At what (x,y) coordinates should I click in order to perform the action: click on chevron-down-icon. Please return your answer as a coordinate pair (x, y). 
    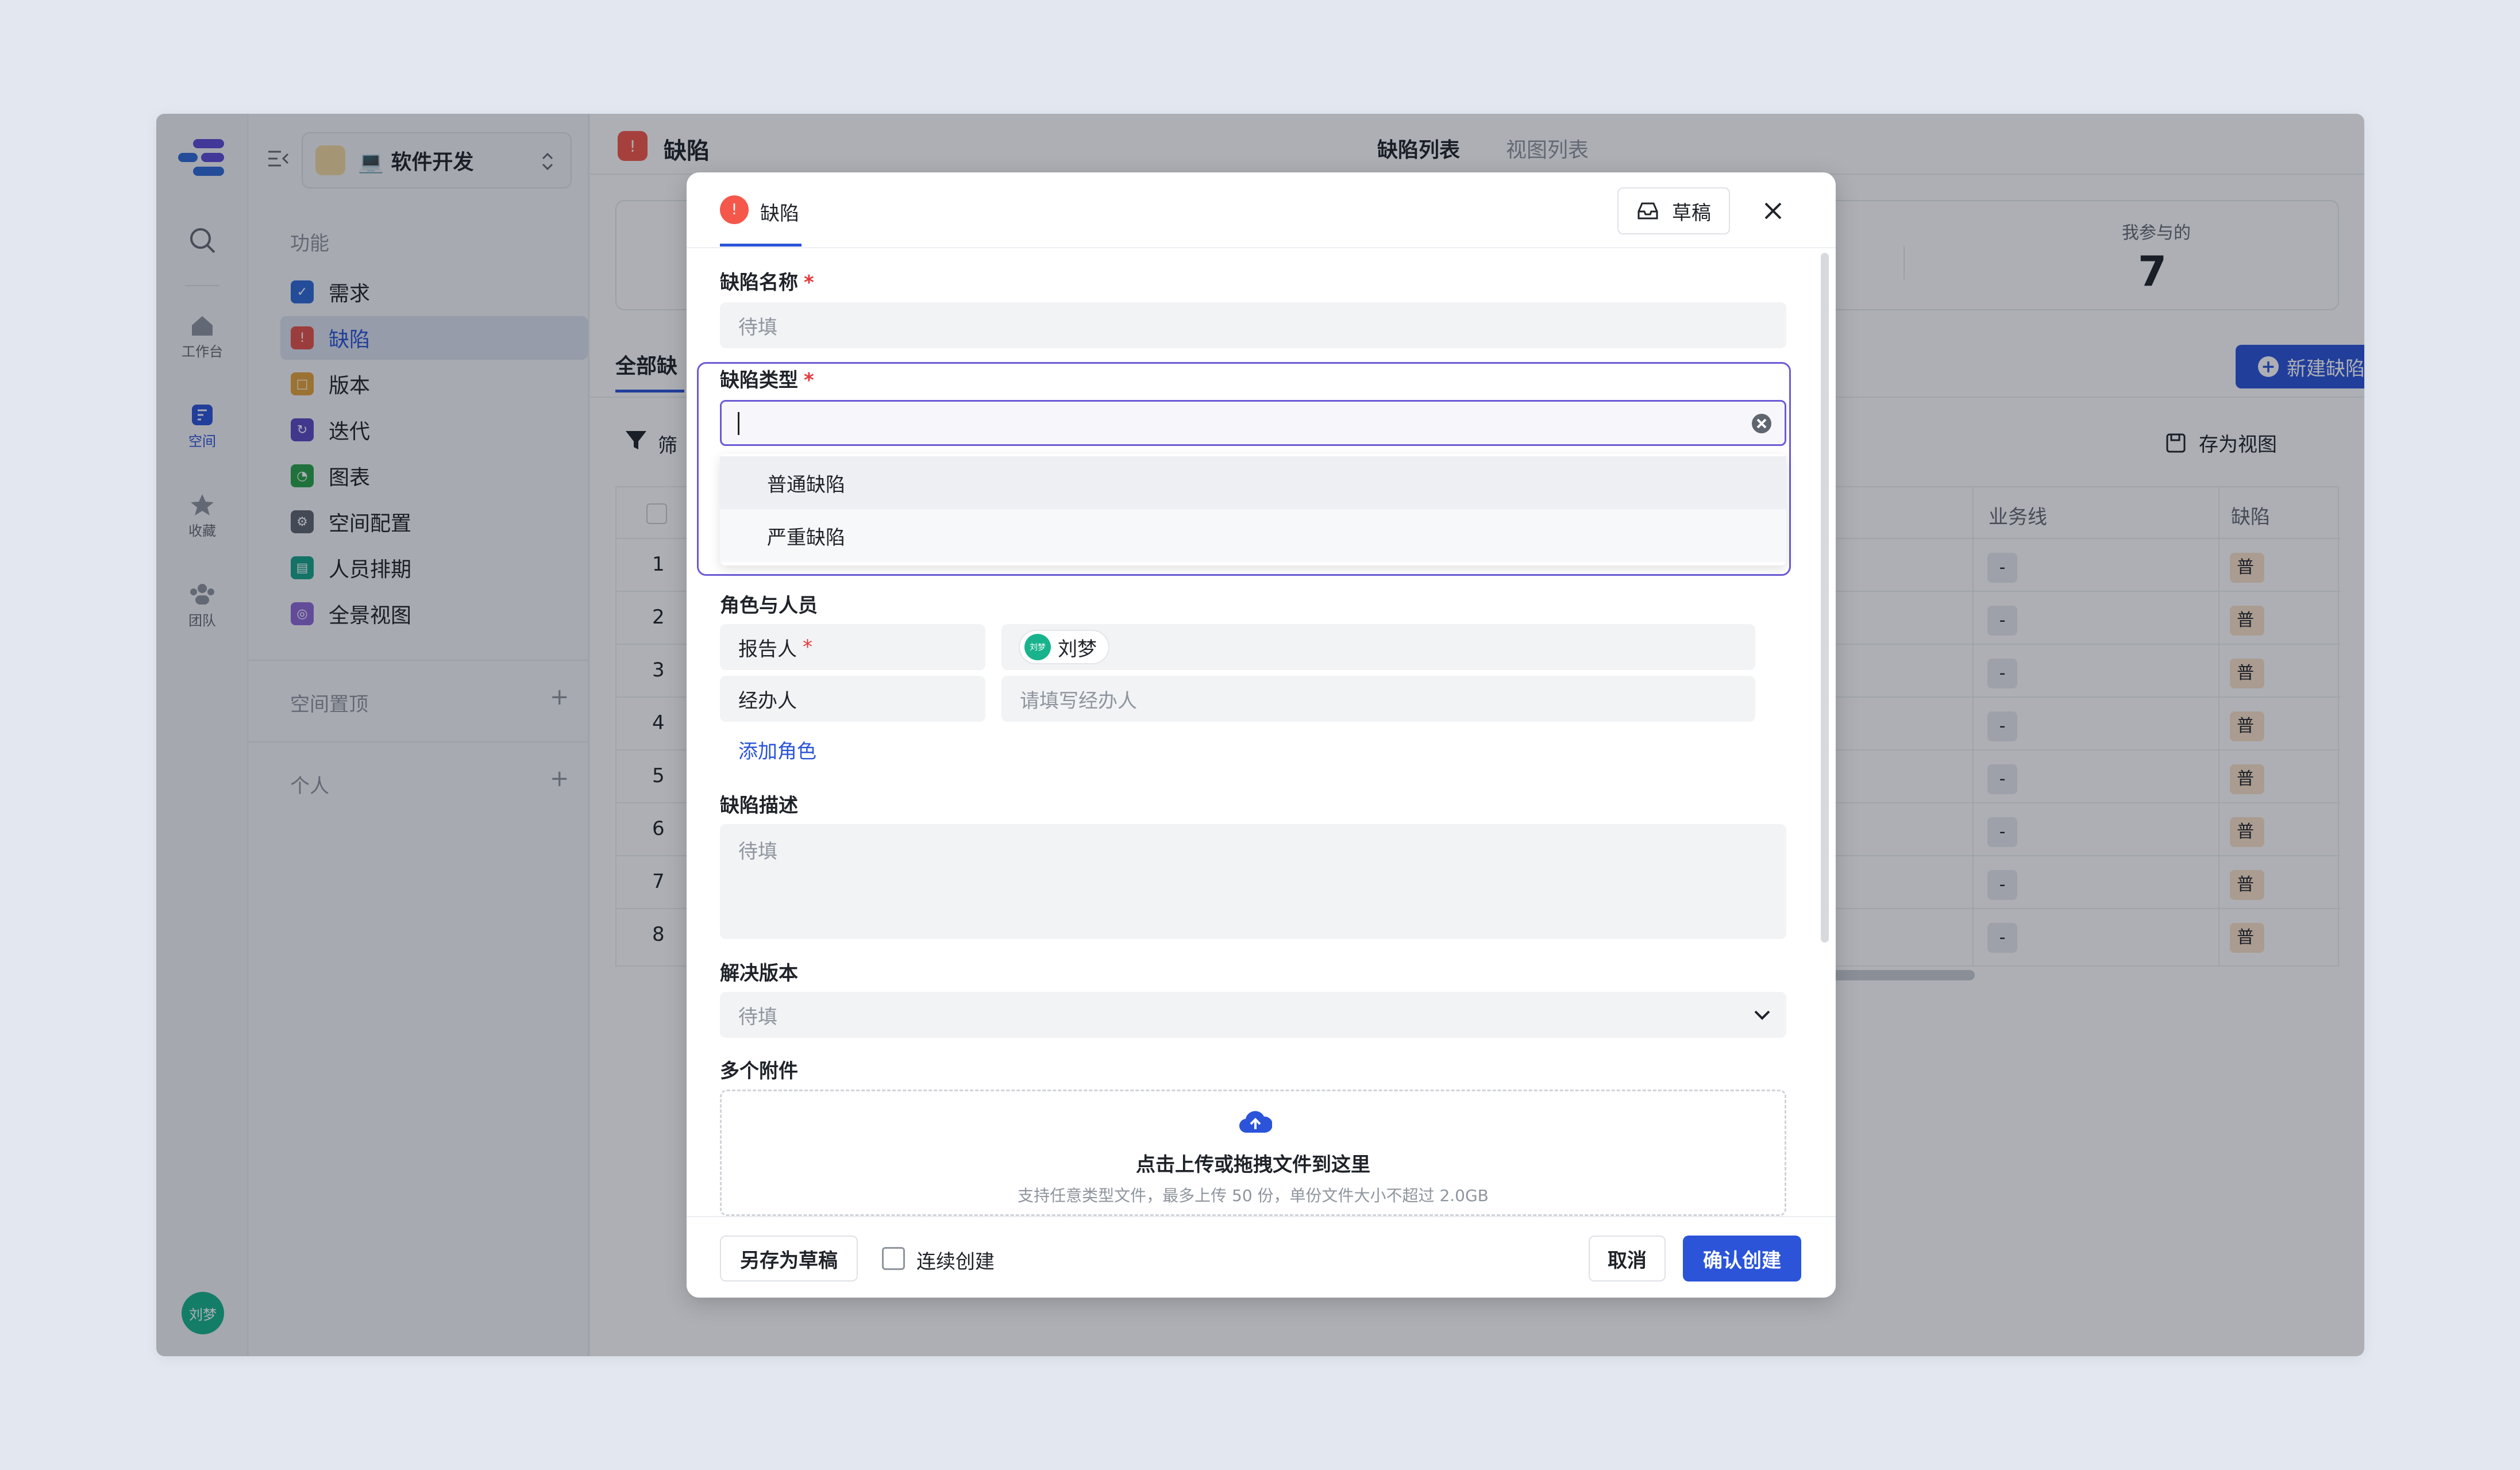
    Looking at the image, I should click on (1762, 1015).